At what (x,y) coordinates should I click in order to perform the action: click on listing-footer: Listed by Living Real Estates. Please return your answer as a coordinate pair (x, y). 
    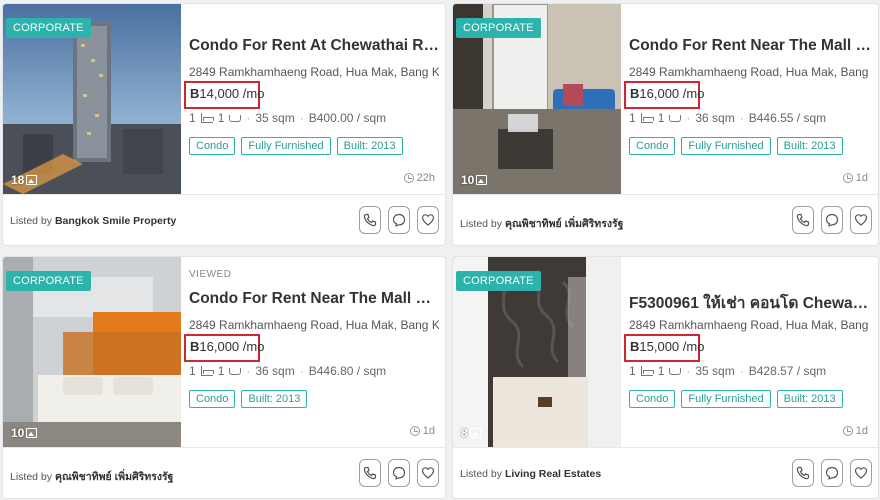
    Looking at the image, I should click on (665, 472).